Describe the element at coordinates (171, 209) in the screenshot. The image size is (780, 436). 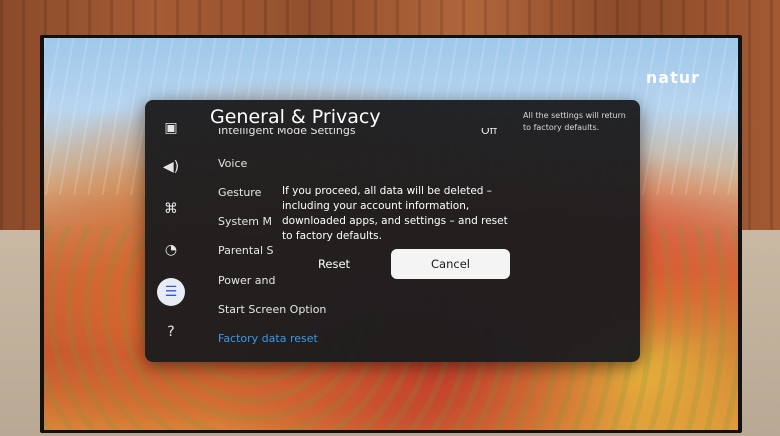
I see `connection-icon: ⌘` at that location.